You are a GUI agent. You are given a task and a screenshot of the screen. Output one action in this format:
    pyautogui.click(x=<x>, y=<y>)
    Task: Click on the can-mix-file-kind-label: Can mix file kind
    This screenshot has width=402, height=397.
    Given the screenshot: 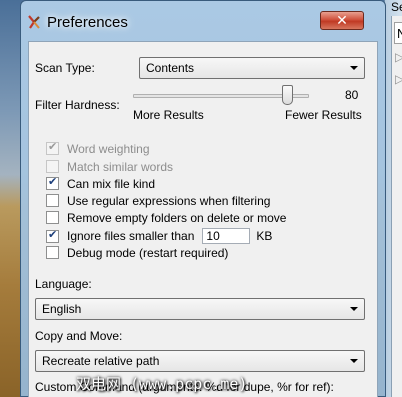 What is the action you would take?
    pyautogui.click(x=111, y=183)
    